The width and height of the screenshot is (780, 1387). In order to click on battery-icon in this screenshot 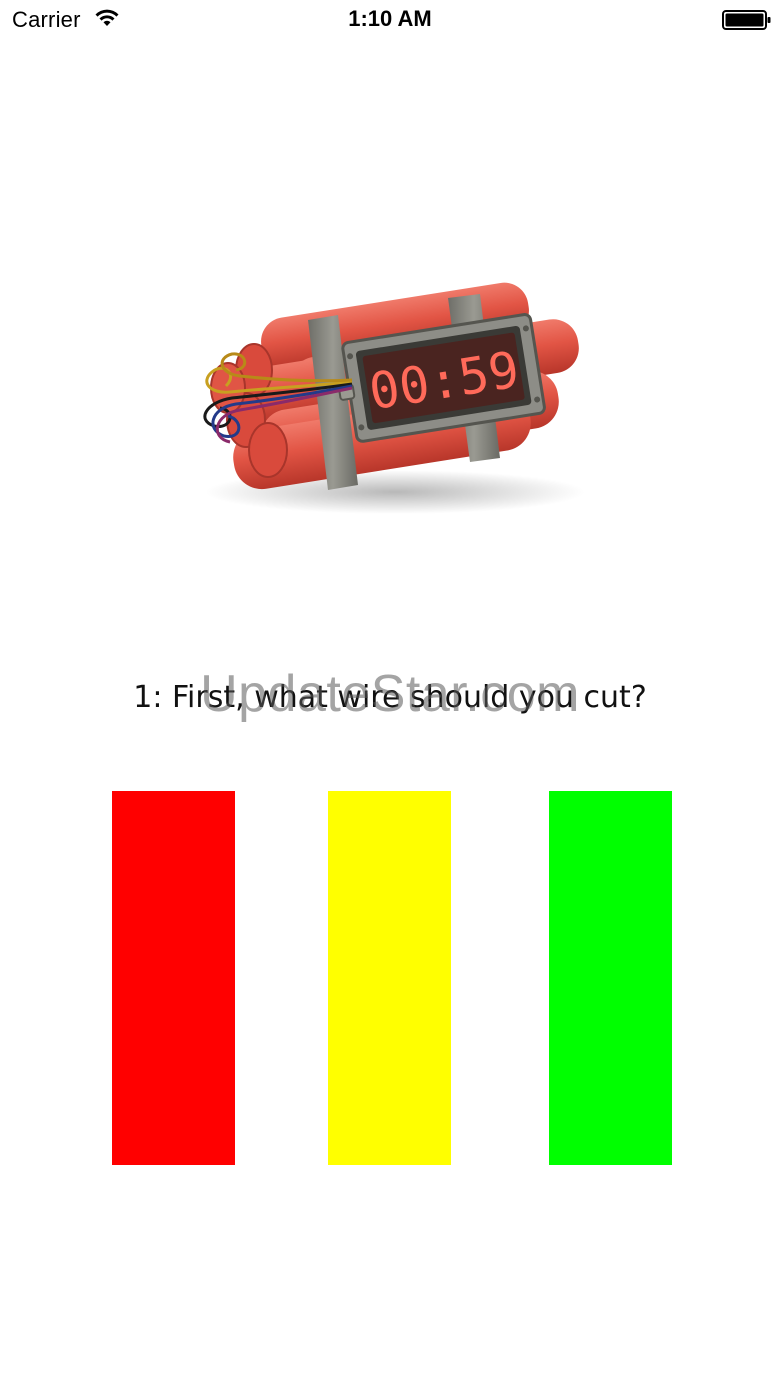, I will do `click(746, 20)`.